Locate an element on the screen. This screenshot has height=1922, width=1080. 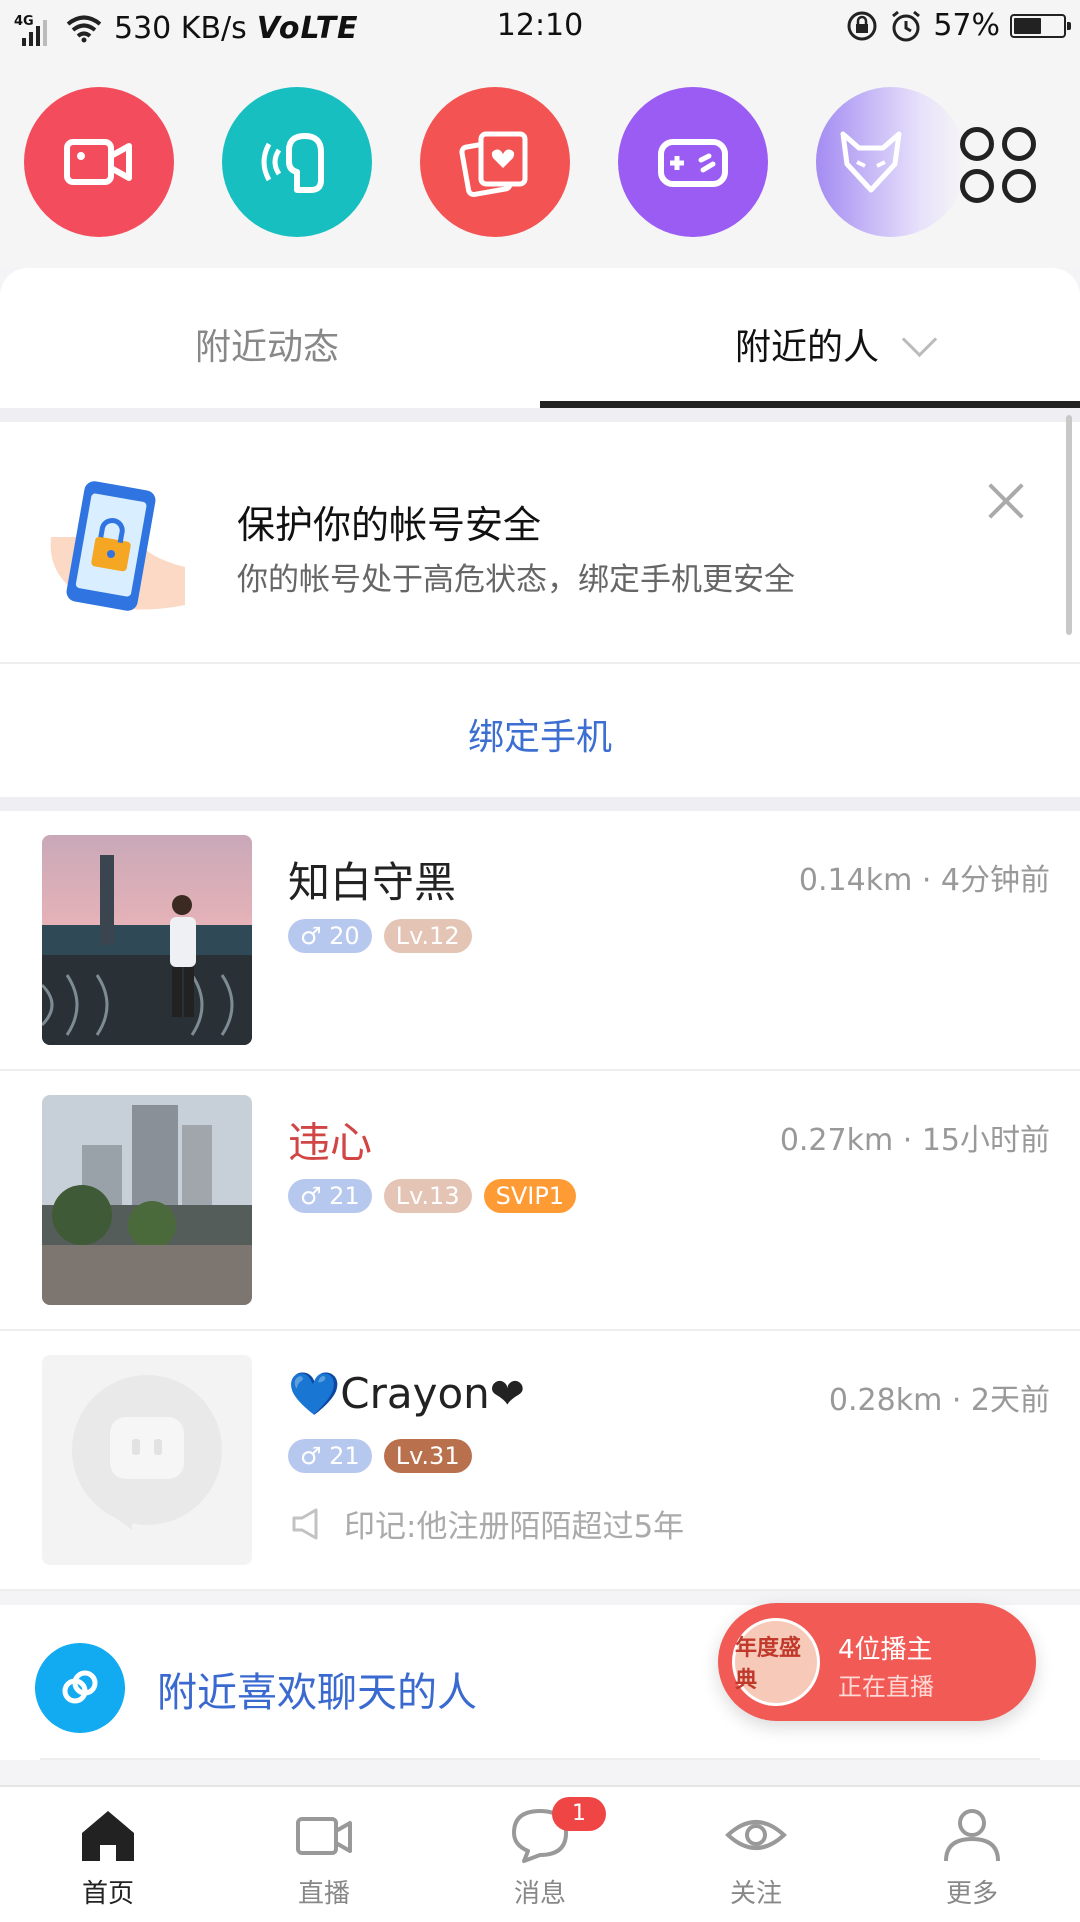
tab-nearby-moments: 附近动态 is located at coordinates (267, 344).